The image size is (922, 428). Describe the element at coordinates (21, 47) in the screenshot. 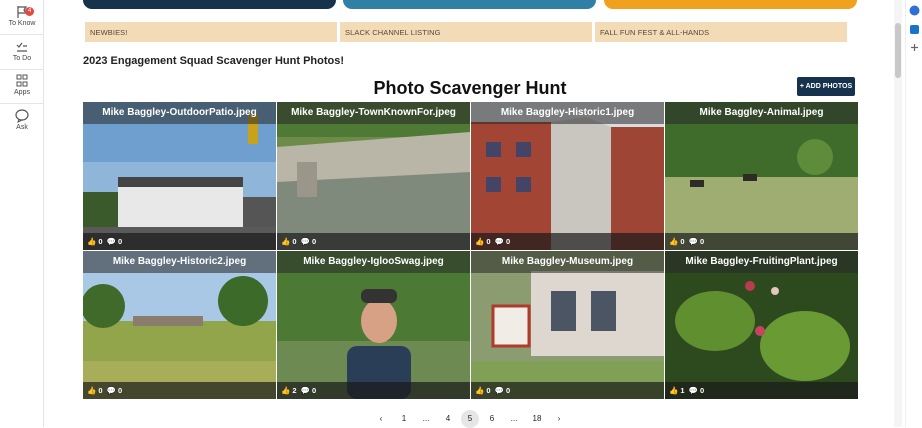

I see `checklist-icon` at that location.